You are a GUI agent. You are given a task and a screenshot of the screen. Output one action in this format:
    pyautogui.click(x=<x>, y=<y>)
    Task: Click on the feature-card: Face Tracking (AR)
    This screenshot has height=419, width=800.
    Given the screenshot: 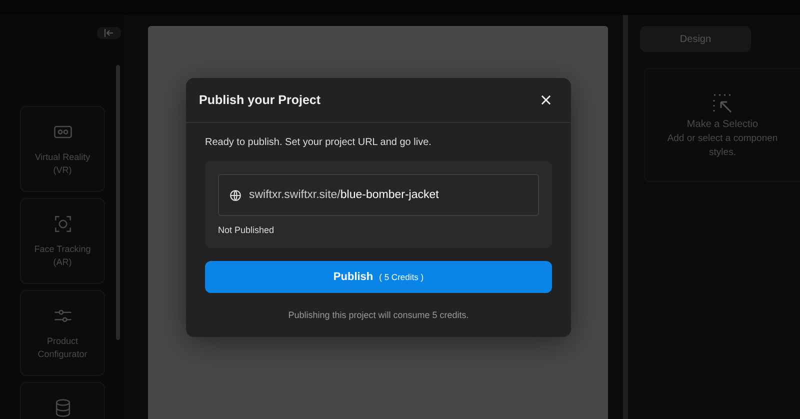 What is the action you would take?
    pyautogui.click(x=62, y=241)
    